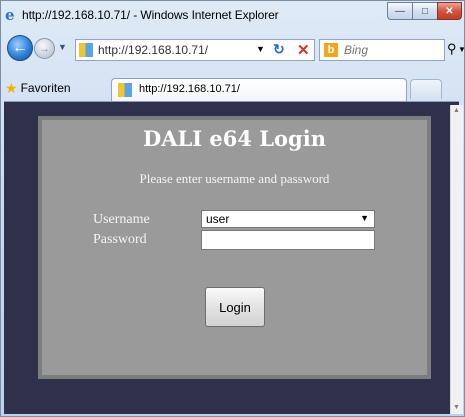 Image resolution: width=465 pixels, height=417 pixels. What do you see at coordinates (10, 15) in the screenshot?
I see `internet-explorer-icon: e` at bounding box center [10, 15].